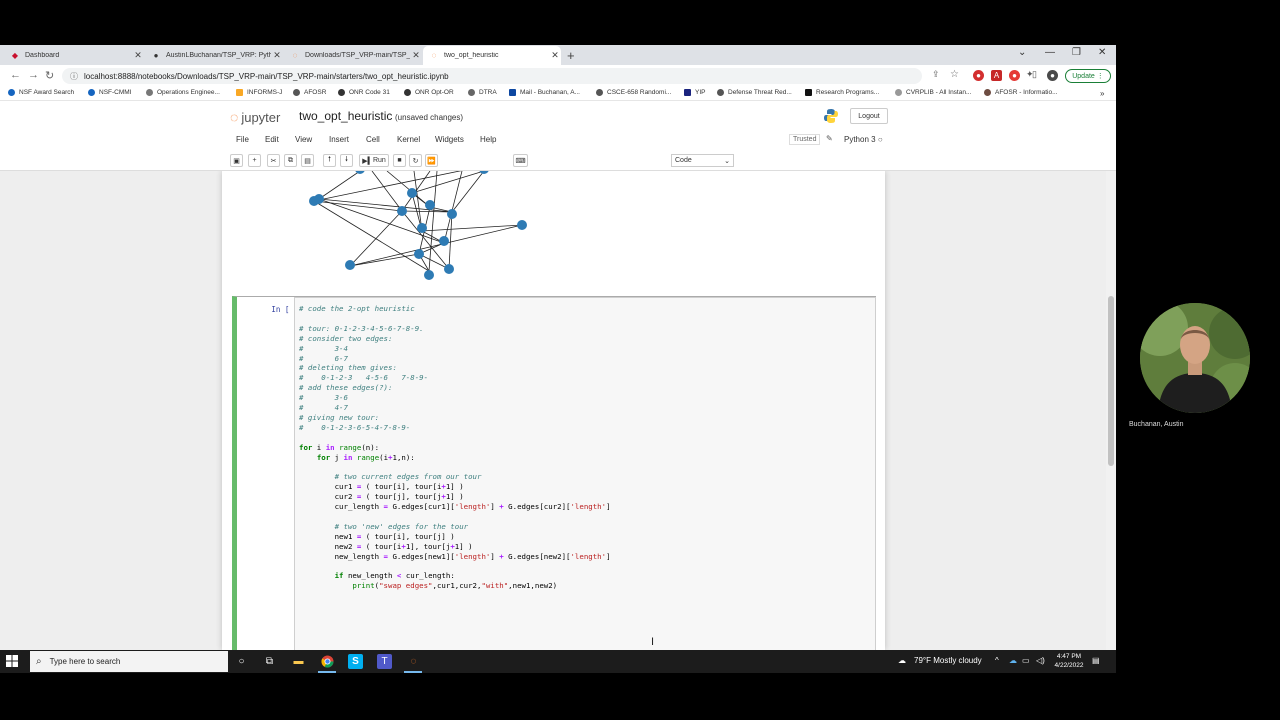 This screenshot has width=1280, height=720. Describe the element at coordinates (242, 139) in the screenshot. I see `menu-file: File` at that location.